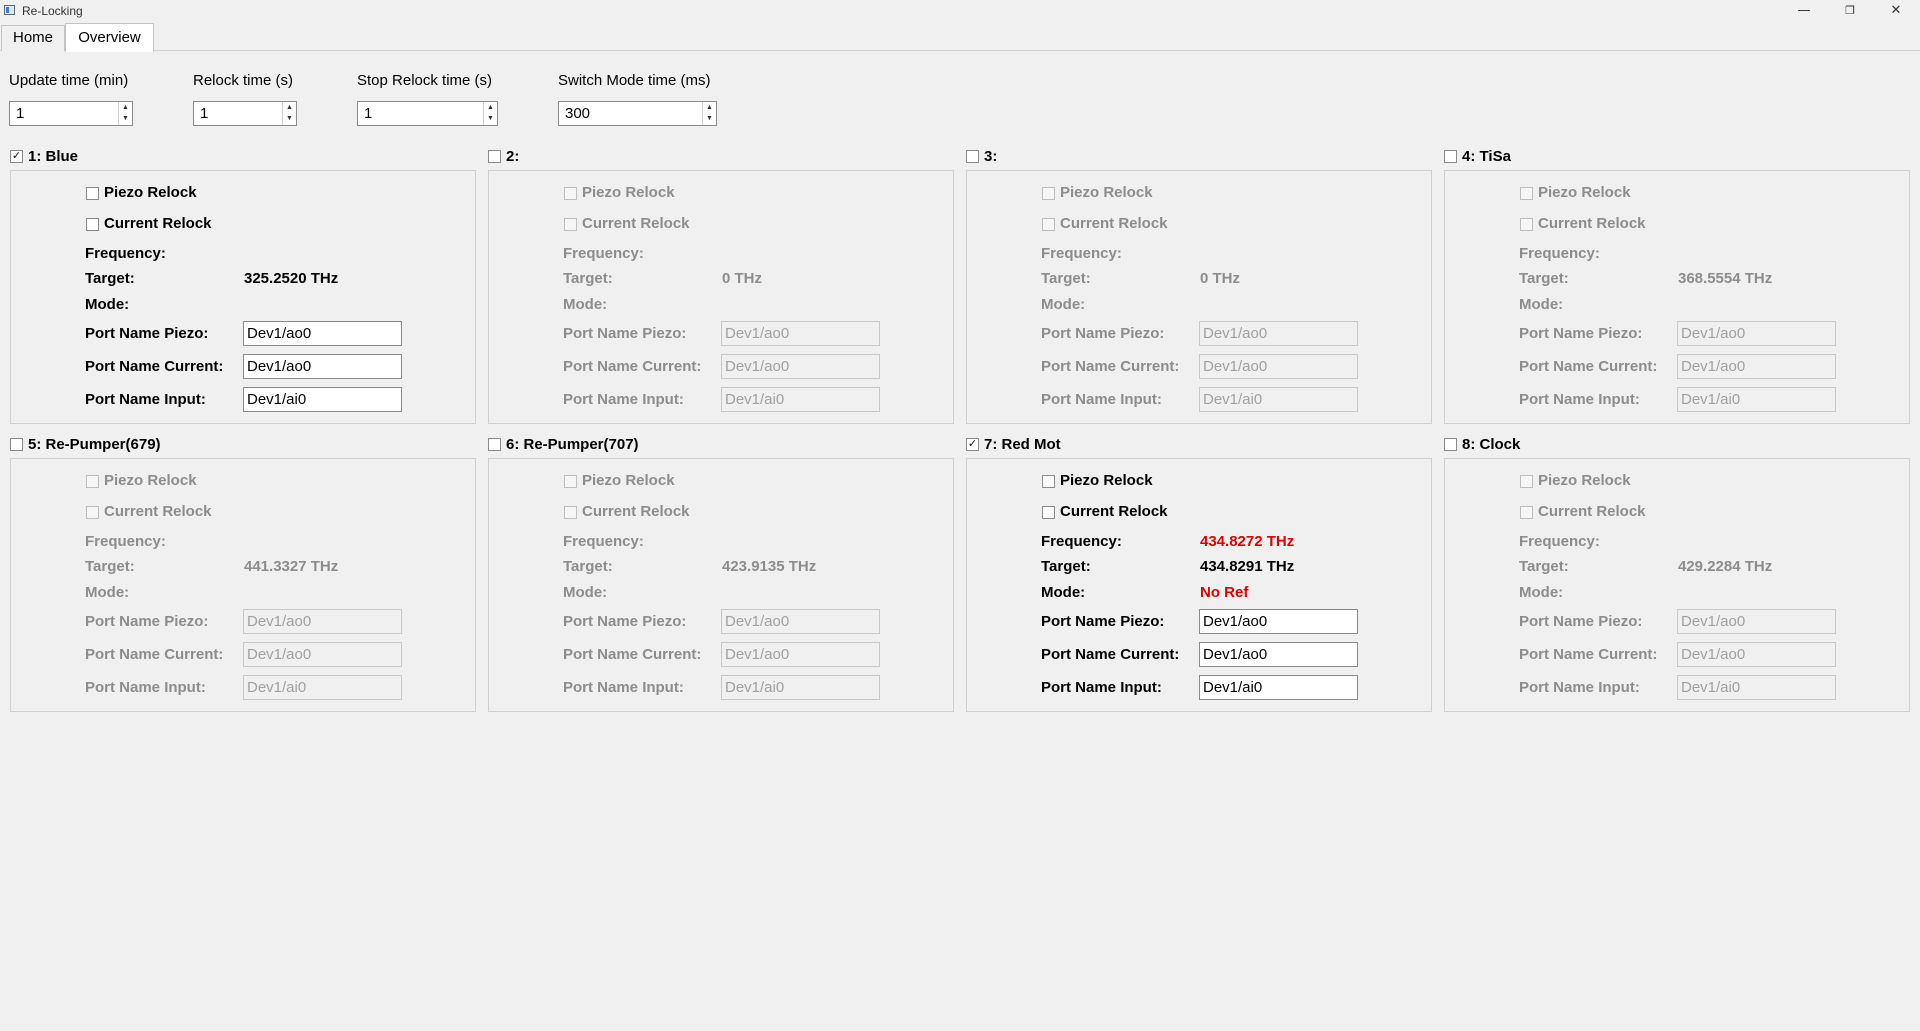 This screenshot has width=1920, height=1031. Describe the element at coordinates (588, 278) in the screenshot. I see `target-label: Target:` at that location.